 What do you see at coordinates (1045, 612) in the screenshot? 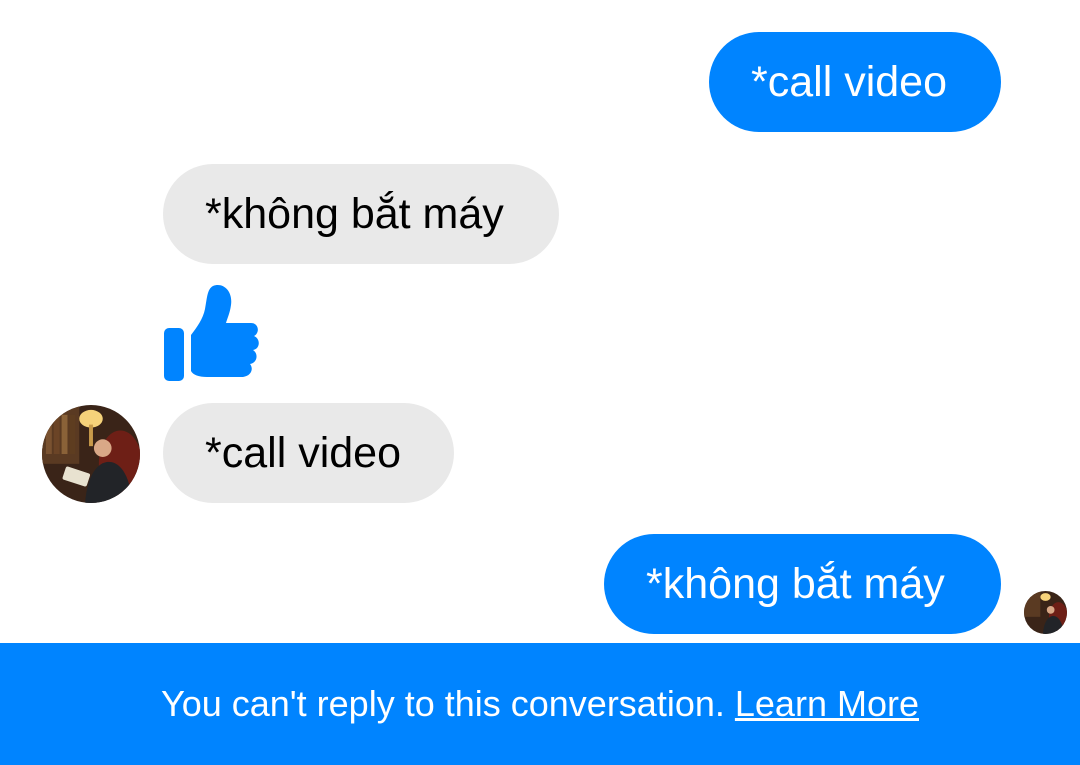
I see `seen-receipt-avatar` at bounding box center [1045, 612].